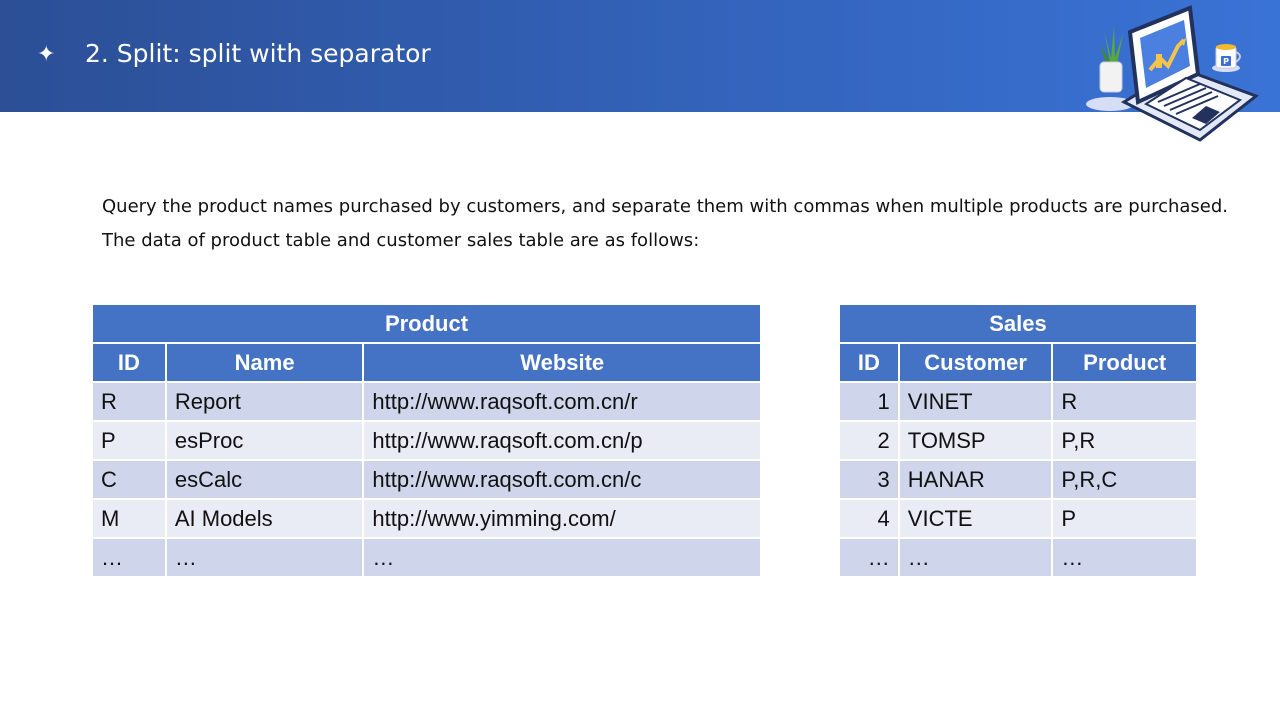 The width and height of the screenshot is (1280, 720). I want to click on table-row: R Report http://www.raqsoft.com.cn/r, so click(426, 401).